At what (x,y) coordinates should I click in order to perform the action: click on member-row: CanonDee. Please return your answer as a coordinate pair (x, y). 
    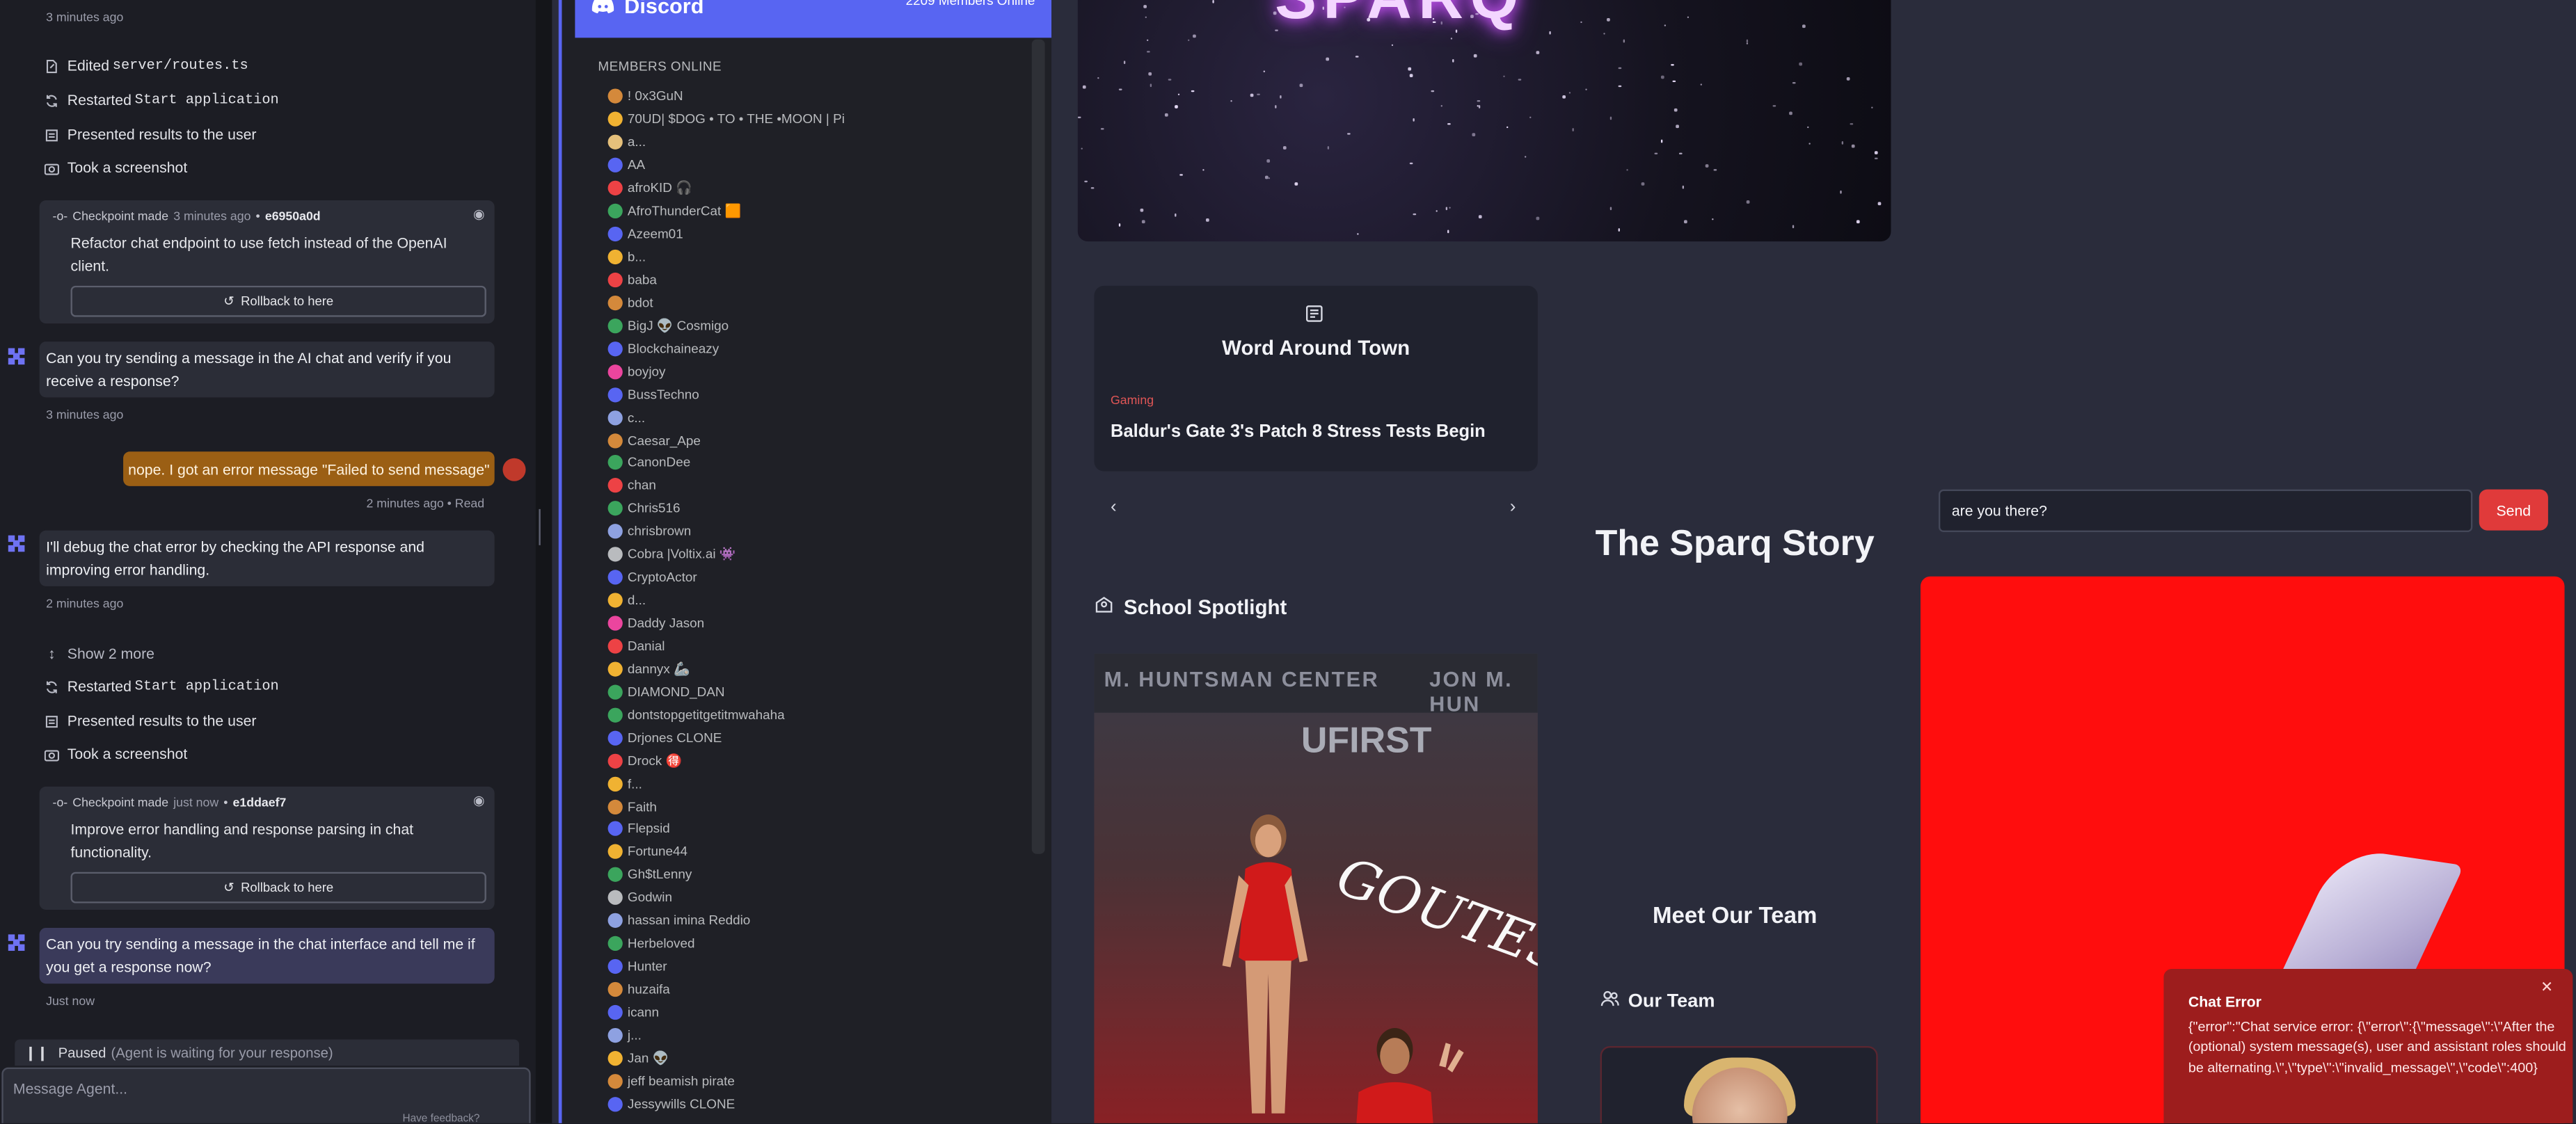
    Looking at the image, I should click on (823, 462).